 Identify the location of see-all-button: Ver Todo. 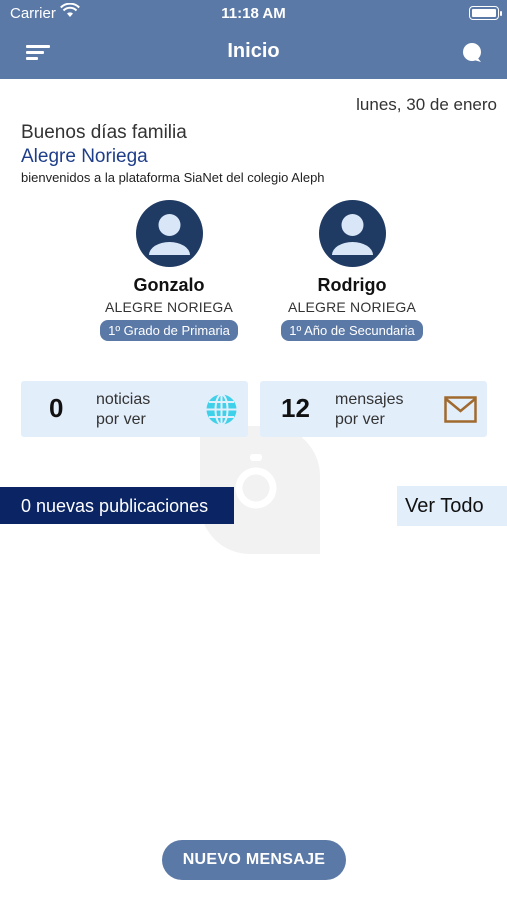
(452, 506).